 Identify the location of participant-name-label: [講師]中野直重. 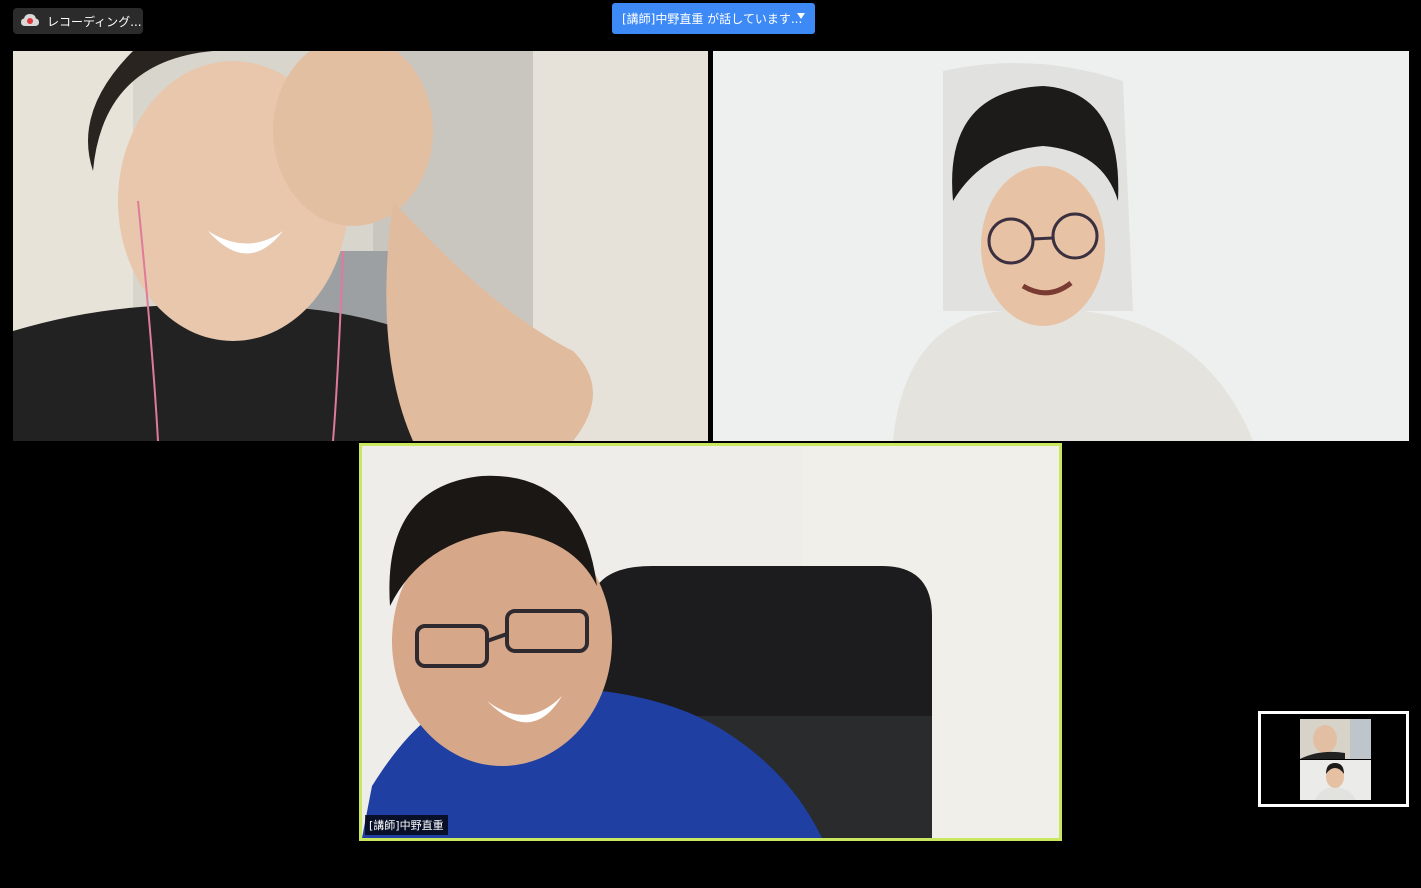
(406, 825).